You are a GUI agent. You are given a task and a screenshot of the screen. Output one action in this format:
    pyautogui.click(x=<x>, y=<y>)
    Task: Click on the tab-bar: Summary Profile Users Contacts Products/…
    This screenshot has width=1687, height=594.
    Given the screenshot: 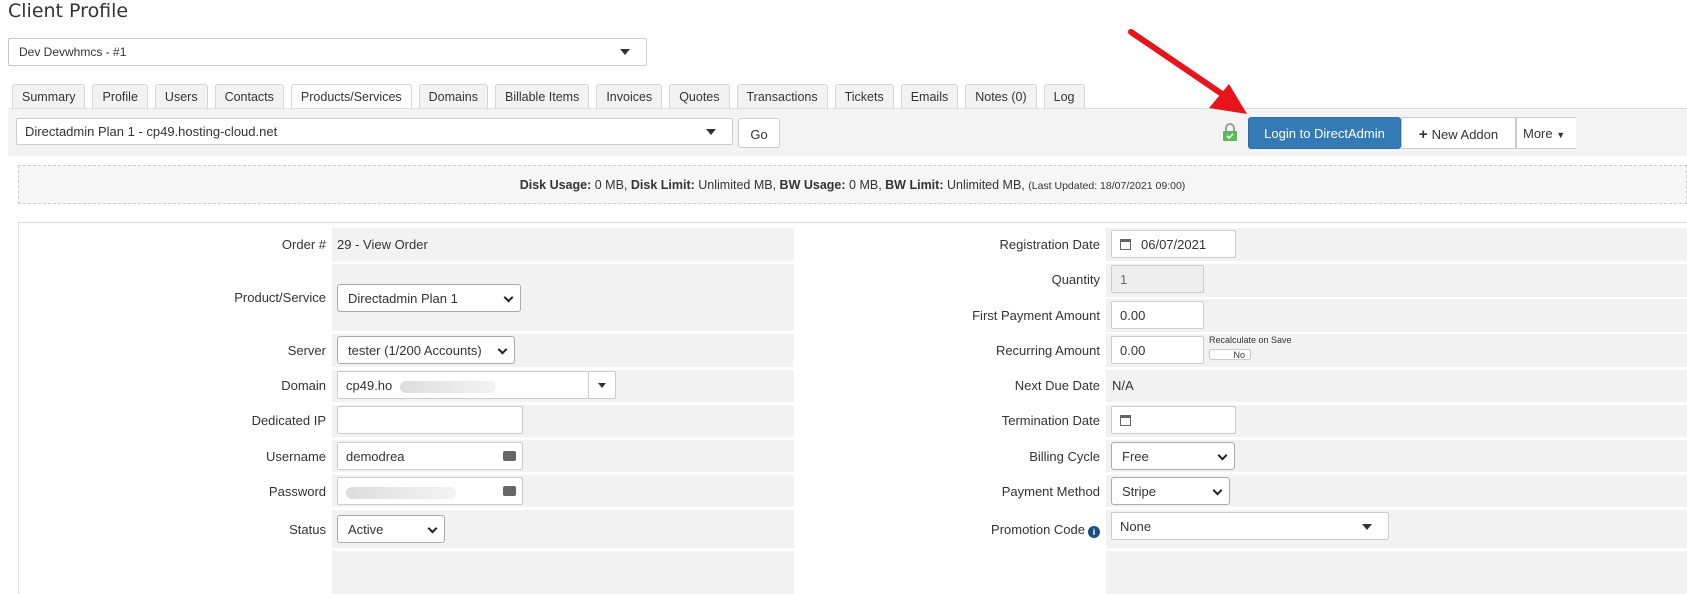 What is the action you would take?
    pyautogui.click(x=552, y=97)
    